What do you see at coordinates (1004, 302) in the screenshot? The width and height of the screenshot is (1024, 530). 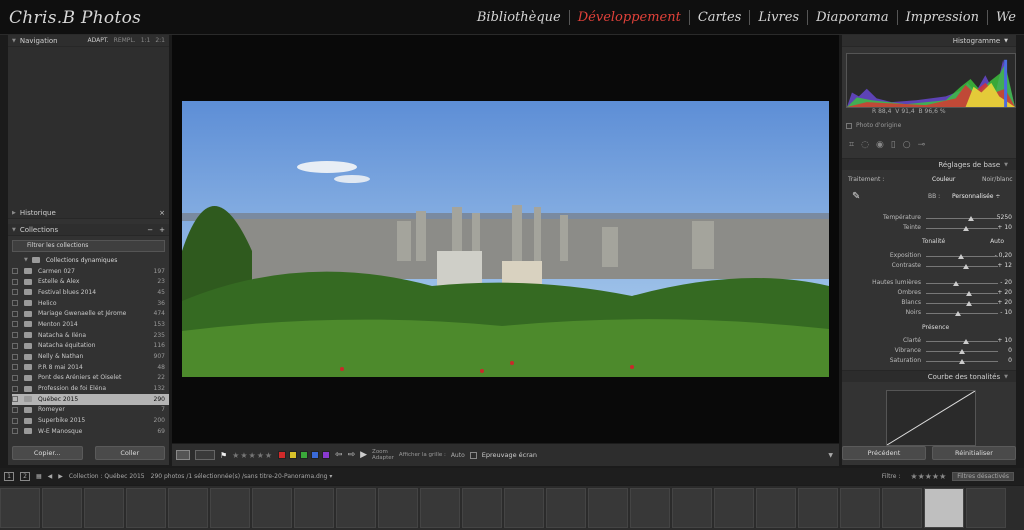 I see `blancs-value: + 20` at bounding box center [1004, 302].